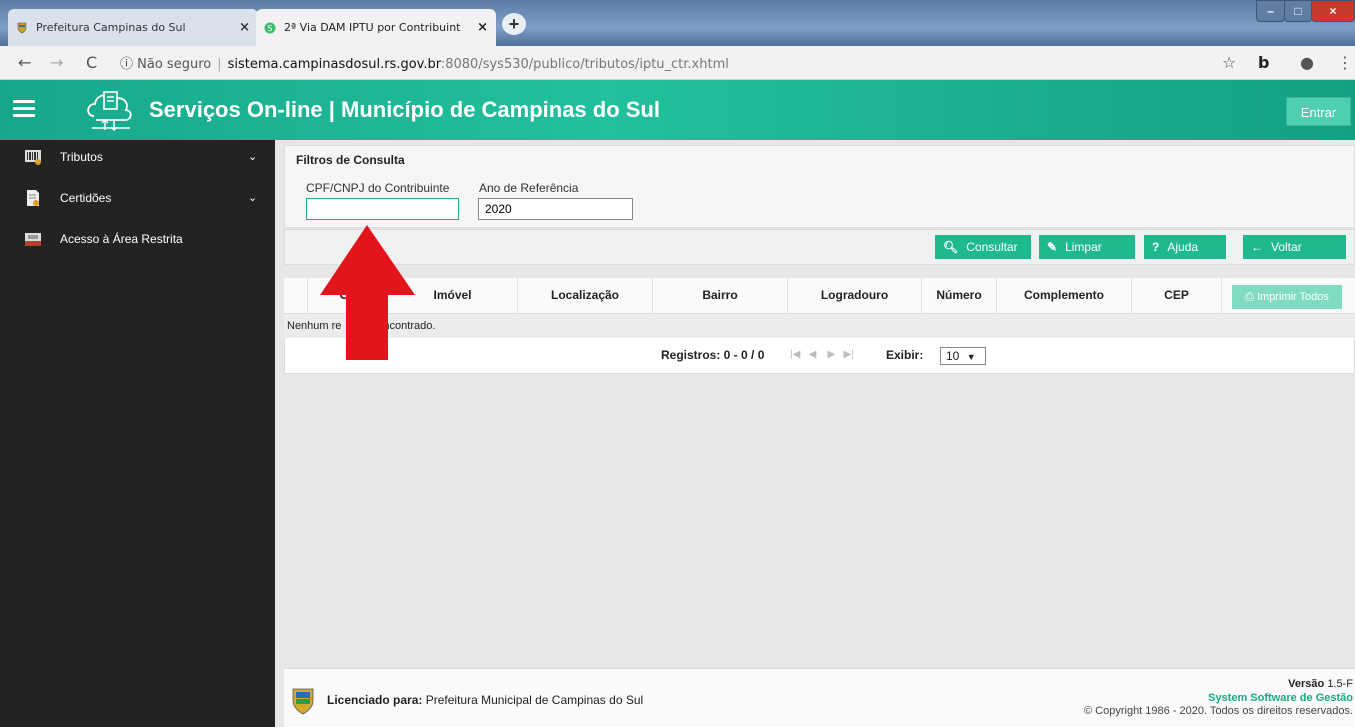 The width and height of the screenshot is (1355, 727). What do you see at coordinates (22, 28) in the screenshot?
I see `crest-favicon-icon` at bounding box center [22, 28].